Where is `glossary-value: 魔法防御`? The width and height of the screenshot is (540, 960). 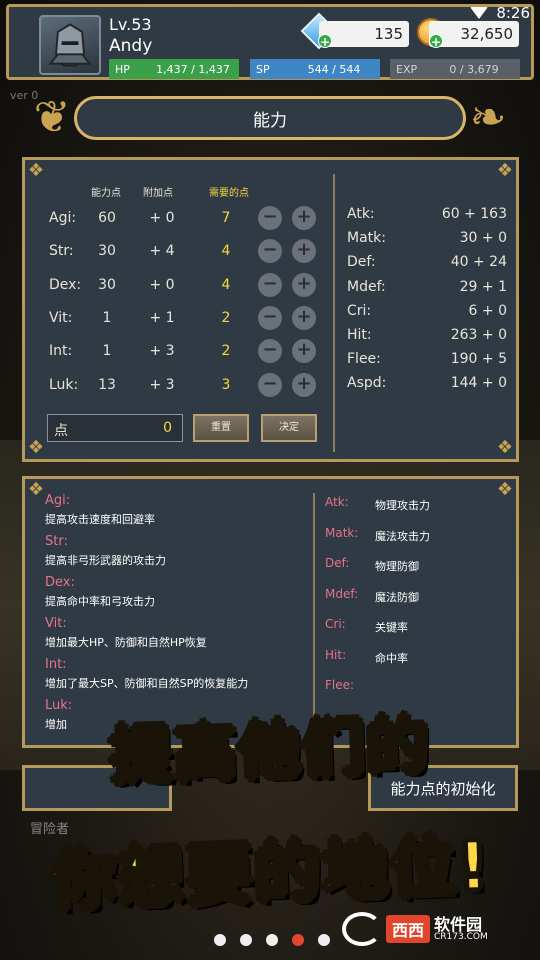
glossary-value: 魔法防御 is located at coordinates (397, 597).